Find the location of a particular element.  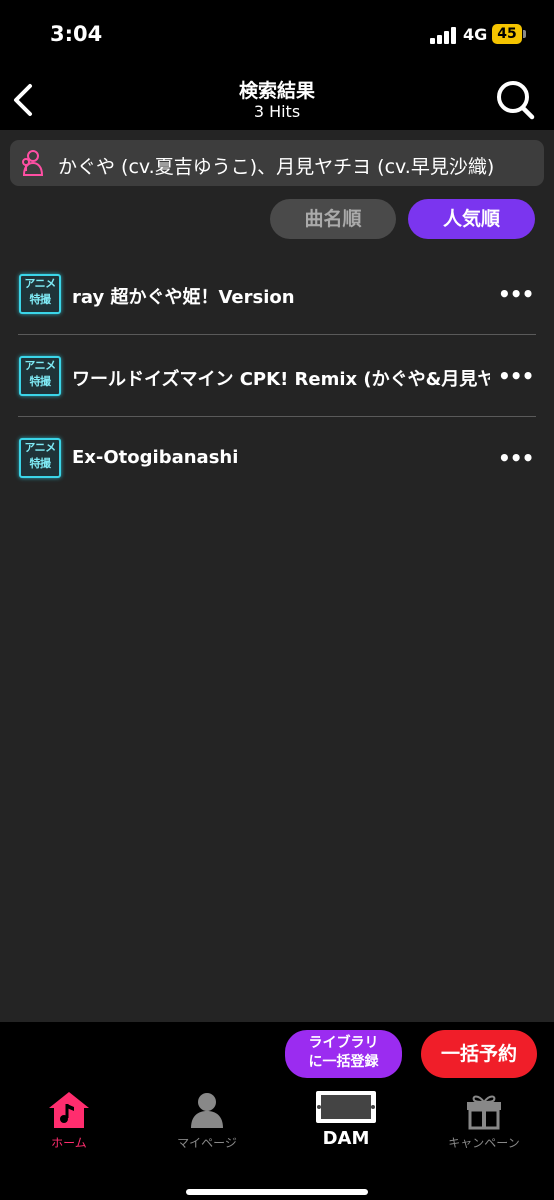

tab-mypage: マイページ is located at coordinates (207, 1119).